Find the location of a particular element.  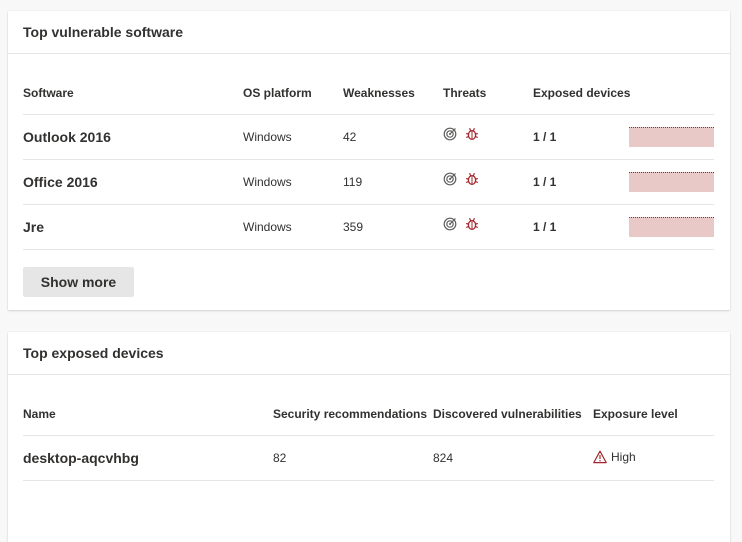

column-header-threats: Threats is located at coordinates (488, 93).